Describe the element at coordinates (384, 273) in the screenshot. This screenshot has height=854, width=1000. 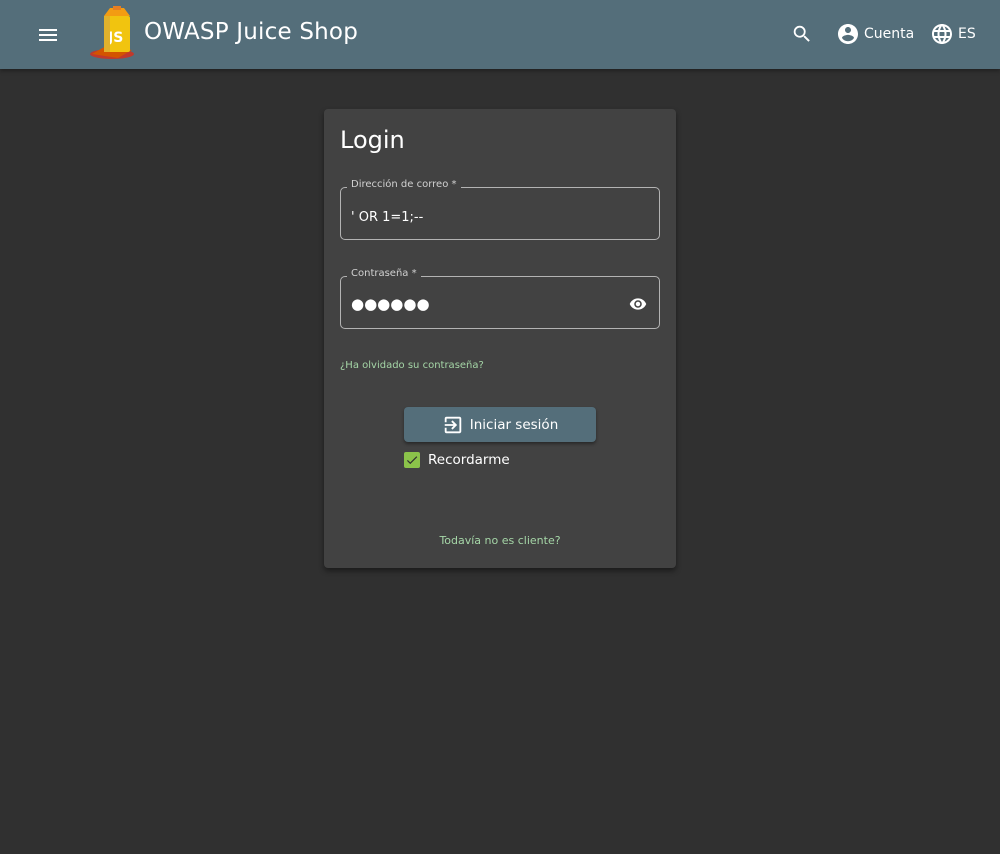
I see `password-label: Contraseña *` at that location.